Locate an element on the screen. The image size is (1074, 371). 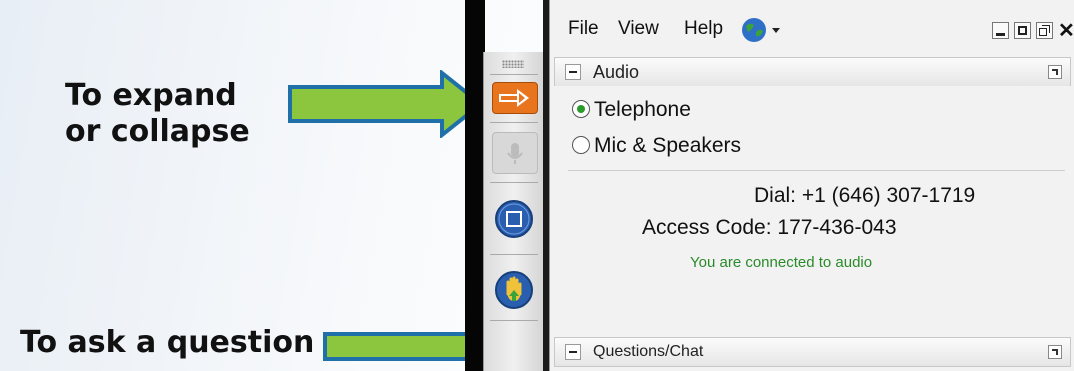
questions-title: Questions/Chat is located at coordinates (648, 351).